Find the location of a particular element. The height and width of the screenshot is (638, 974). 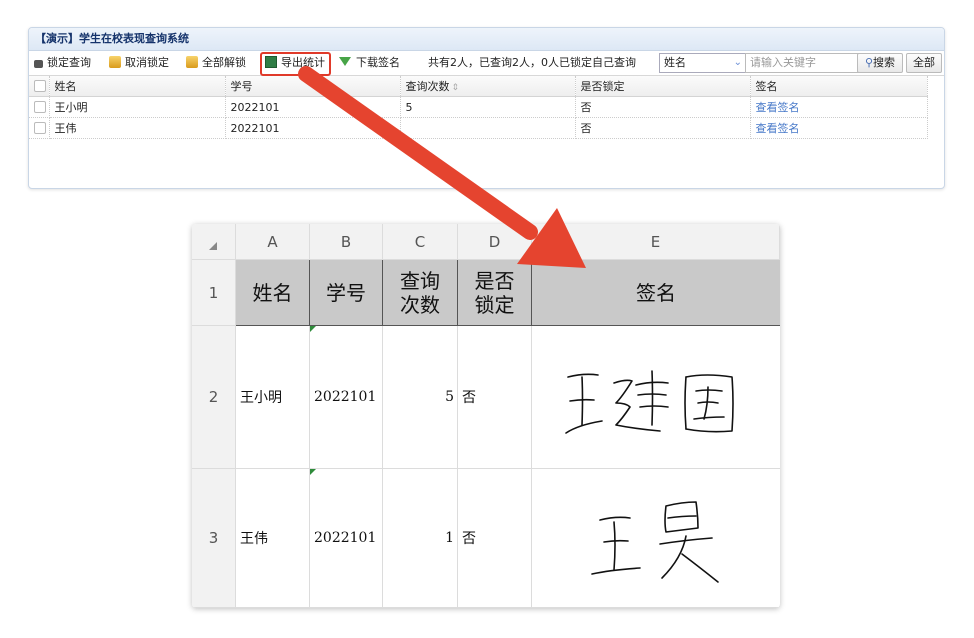

panel-title: 【演示】学生在校表现查询系统 is located at coordinates (486, 39).